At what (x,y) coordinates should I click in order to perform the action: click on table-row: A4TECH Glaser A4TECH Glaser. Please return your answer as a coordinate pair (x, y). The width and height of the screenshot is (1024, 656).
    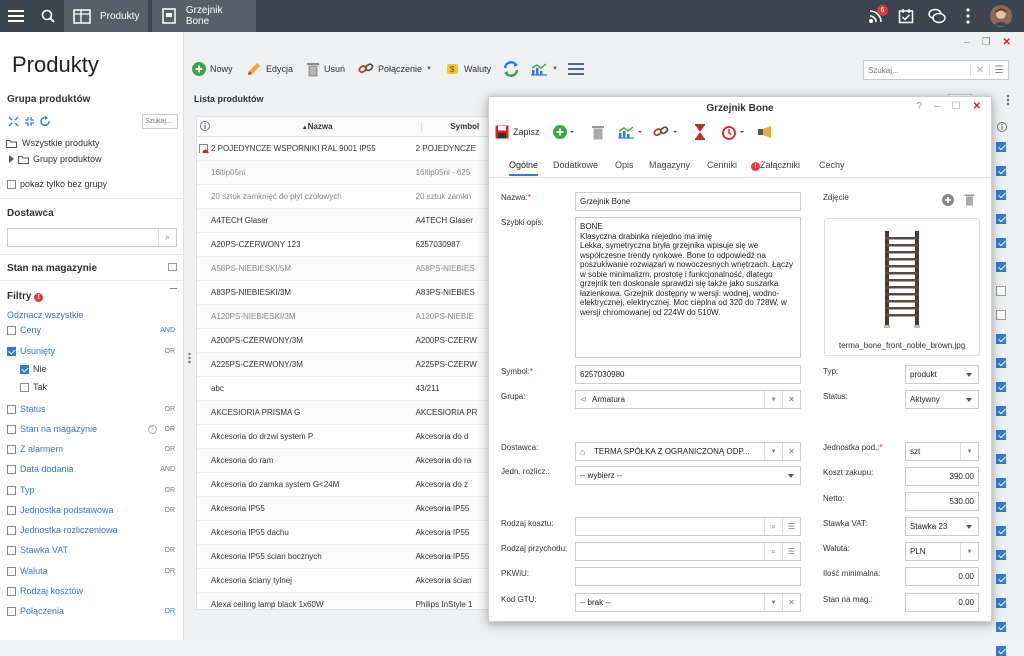
    Looking at the image, I should click on (346, 221).